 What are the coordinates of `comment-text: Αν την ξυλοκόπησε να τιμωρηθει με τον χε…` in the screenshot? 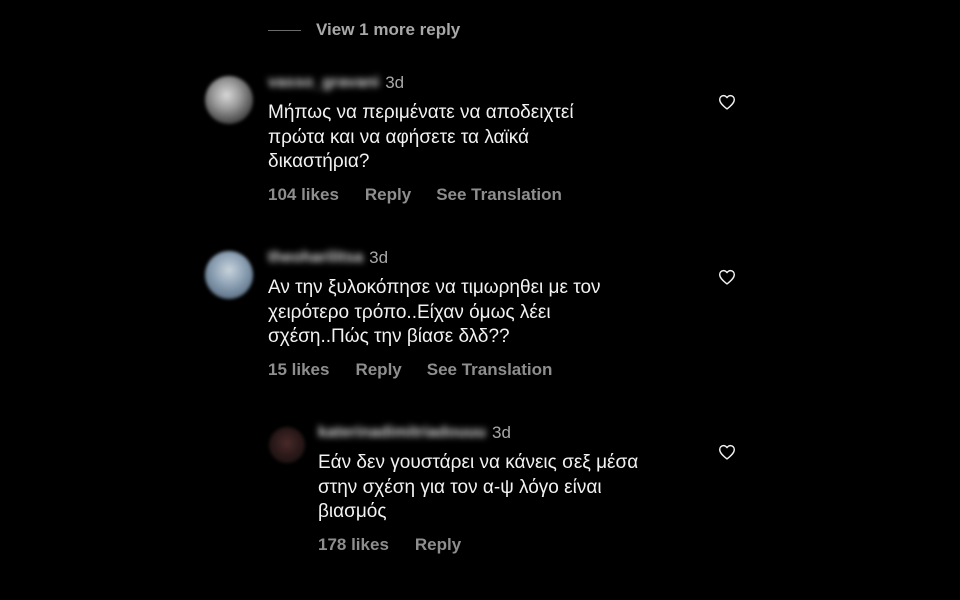 It's located at (434, 313).